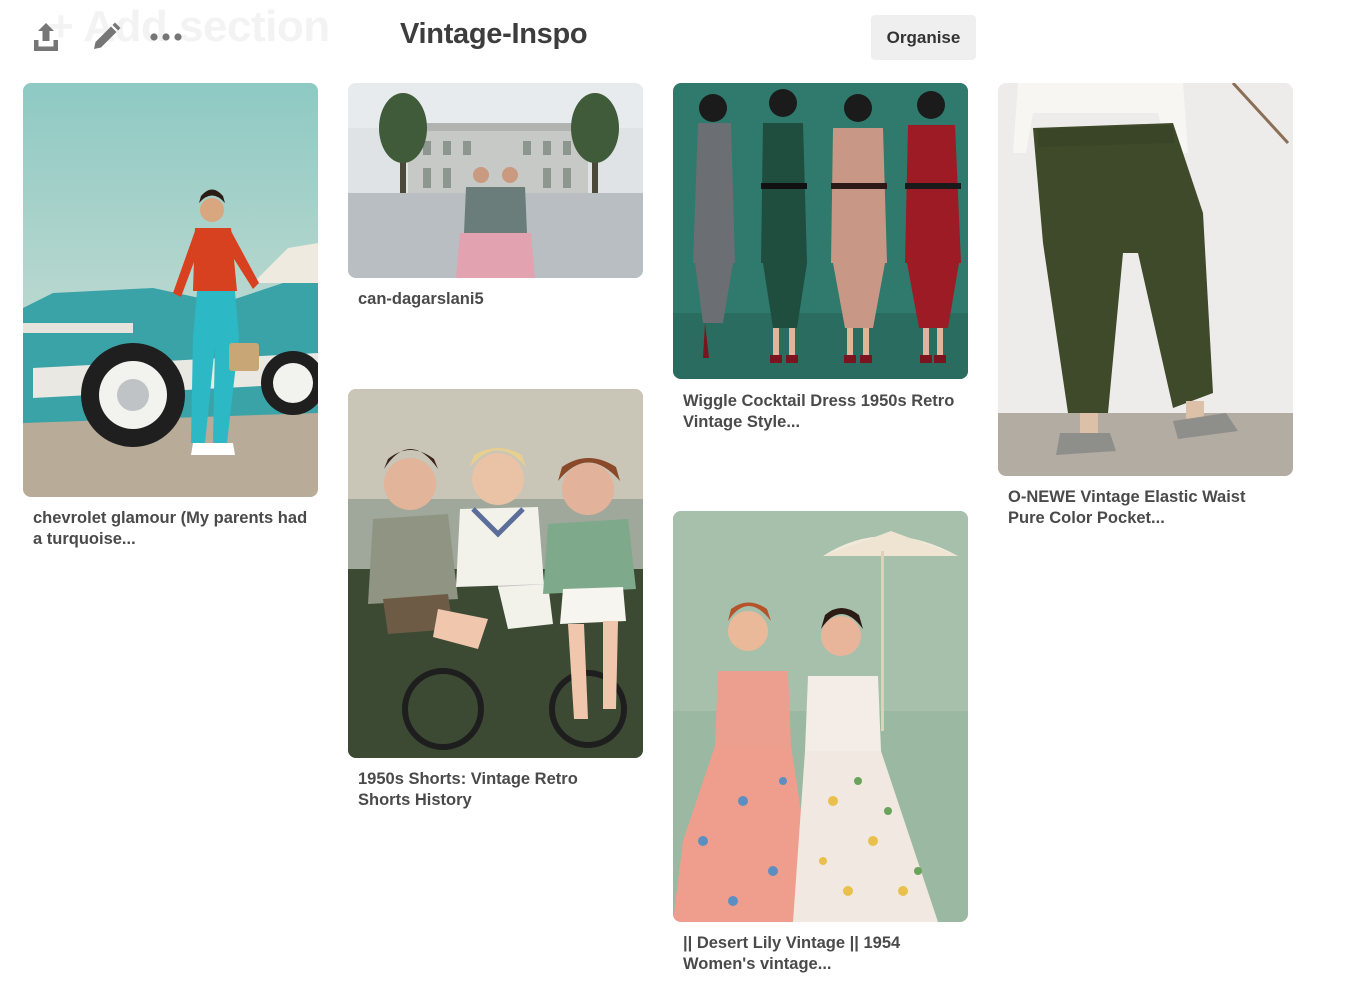  Describe the element at coordinates (923, 37) in the screenshot. I see `organise-button: Organise` at that location.